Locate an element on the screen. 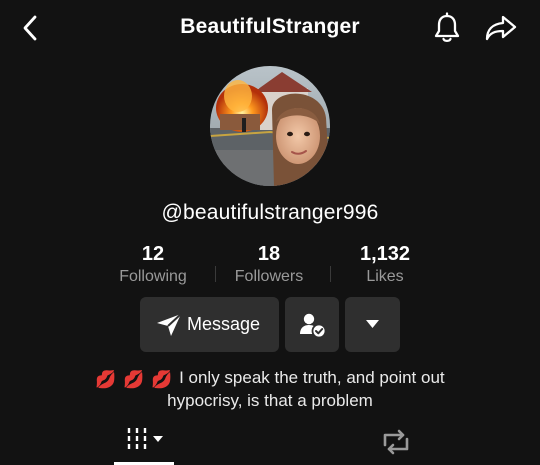  share-arrow-icon is located at coordinates (501, 28).